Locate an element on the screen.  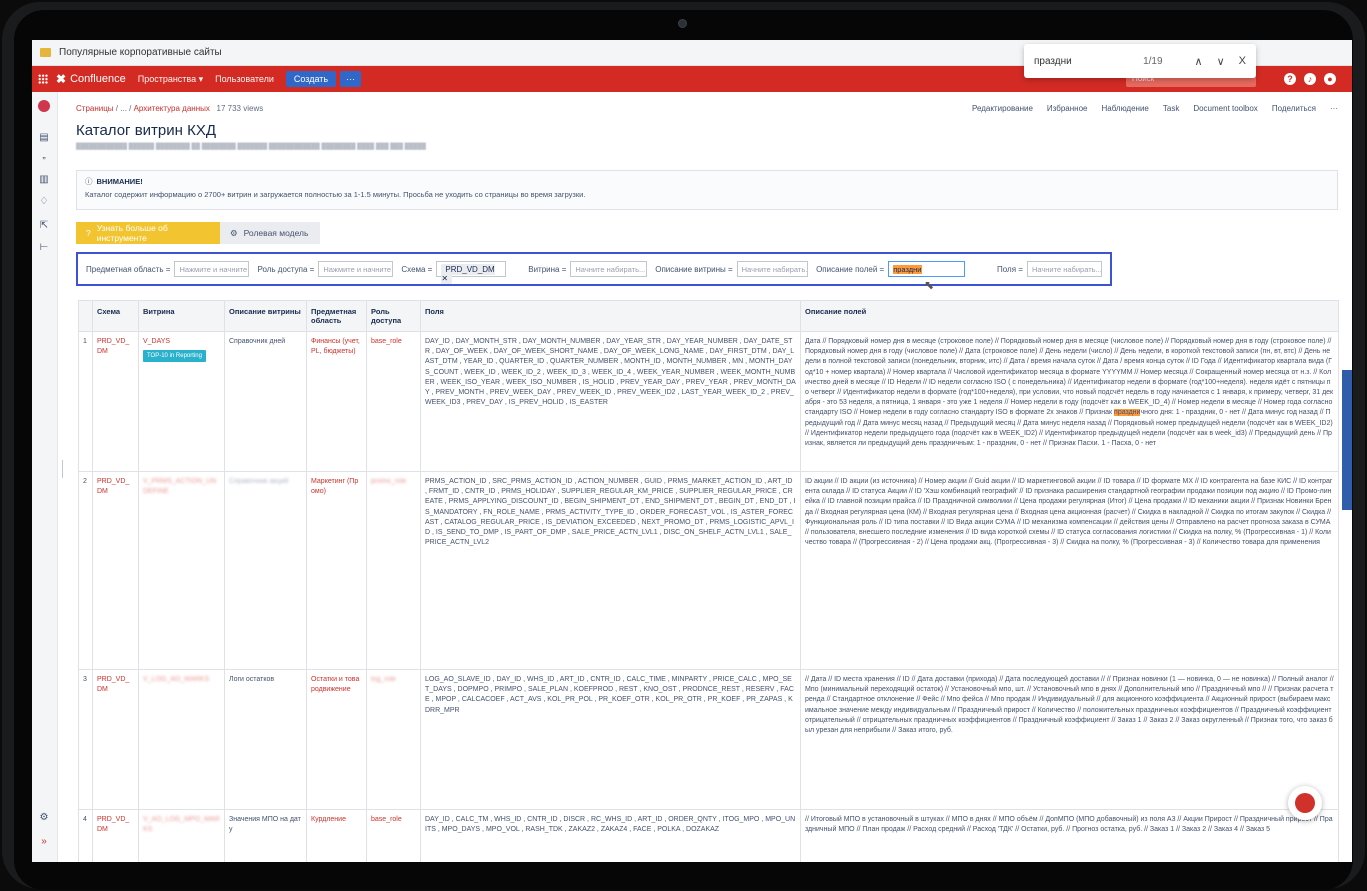
fields-desc-filter-label: Описание полей = is located at coordinates (850, 269).